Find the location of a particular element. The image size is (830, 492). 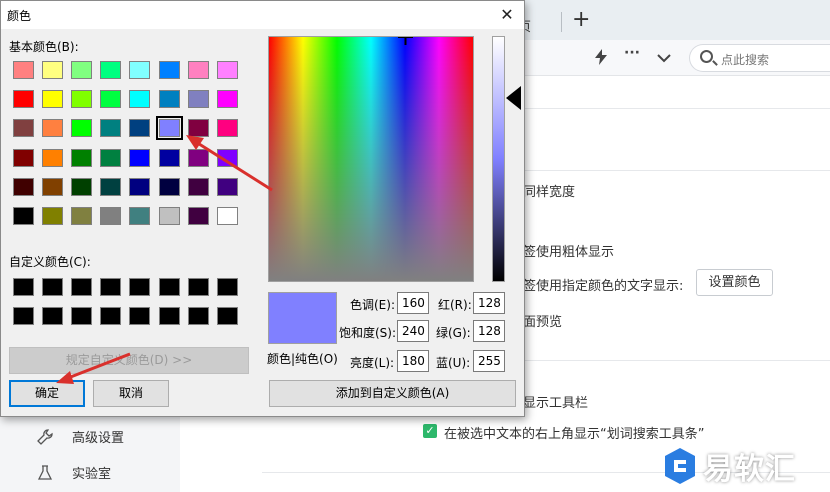

watermark-logo-icon is located at coordinates (680, 466).